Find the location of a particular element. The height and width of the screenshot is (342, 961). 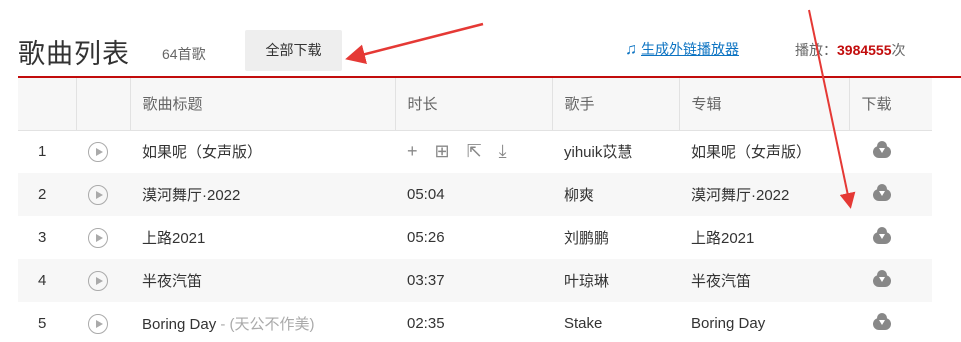

song-duration: 05:04 is located at coordinates (473, 194).